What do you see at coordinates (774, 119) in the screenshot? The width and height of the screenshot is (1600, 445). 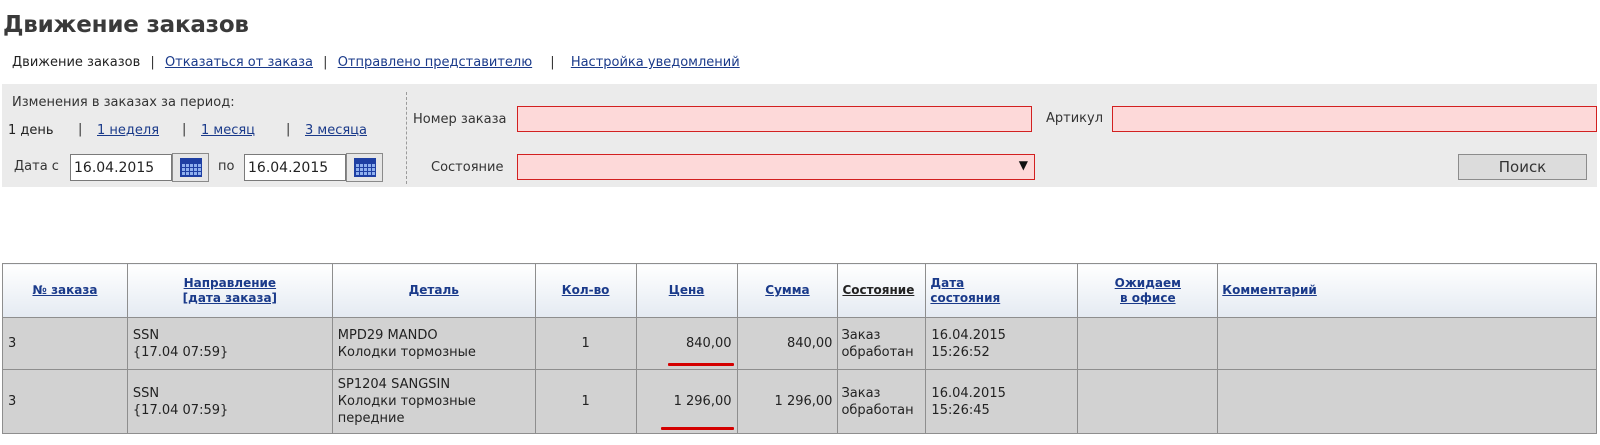 I see `order-number-input` at bounding box center [774, 119].